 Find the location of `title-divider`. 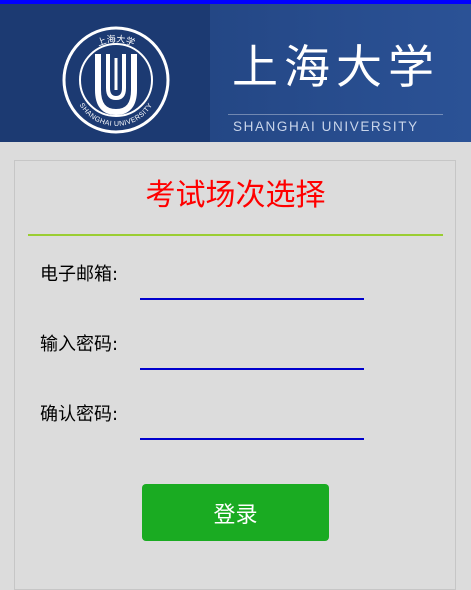

title-divider is located at coordinates (235, 235).